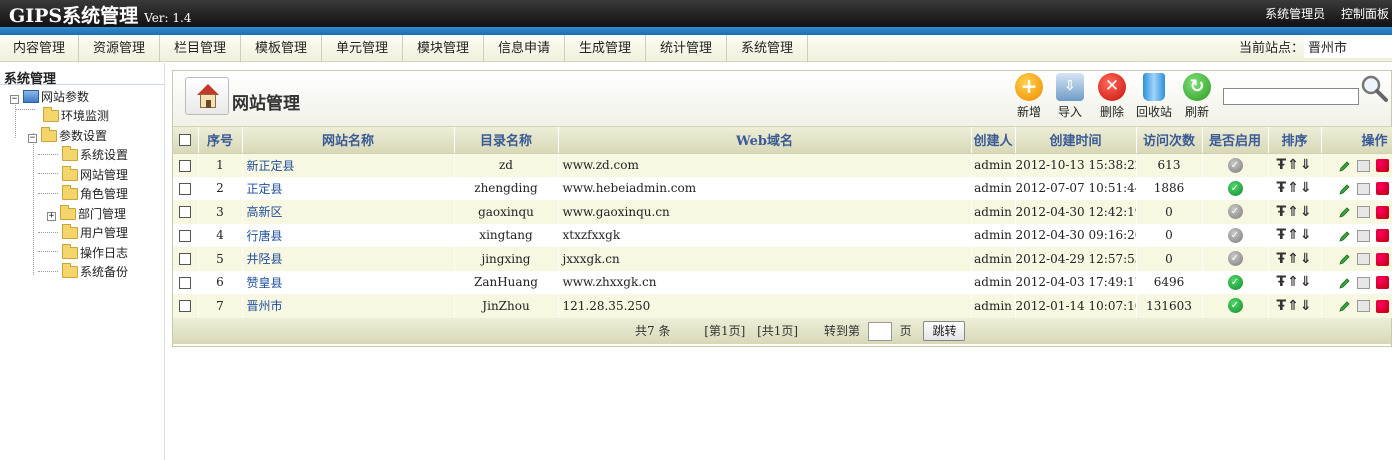 The image size is (1392, 460). What do you see at coordinates (348, 165) in the screenshot?
I see `site-name-link: 新正定县` at bounding box center [348, 165].